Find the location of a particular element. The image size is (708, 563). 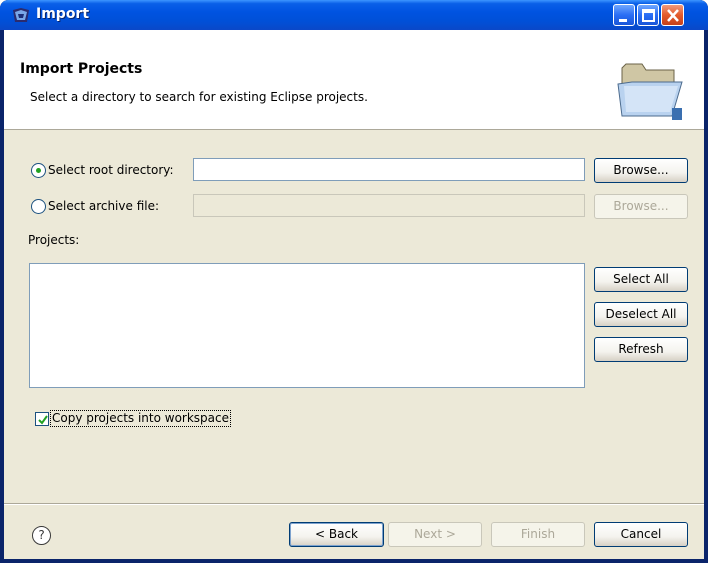

minimize-button is located at coordinates (624, 15).